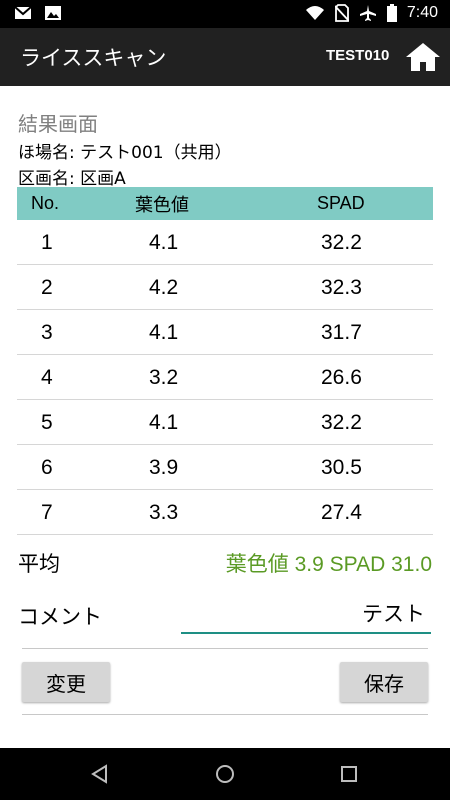 This screenshot has height=800, width=450. What do you see at coordinates (225, 57) in the screenshot?
I see `app-bar: ライススキャン TEST010` at bounding box center [225, 57].